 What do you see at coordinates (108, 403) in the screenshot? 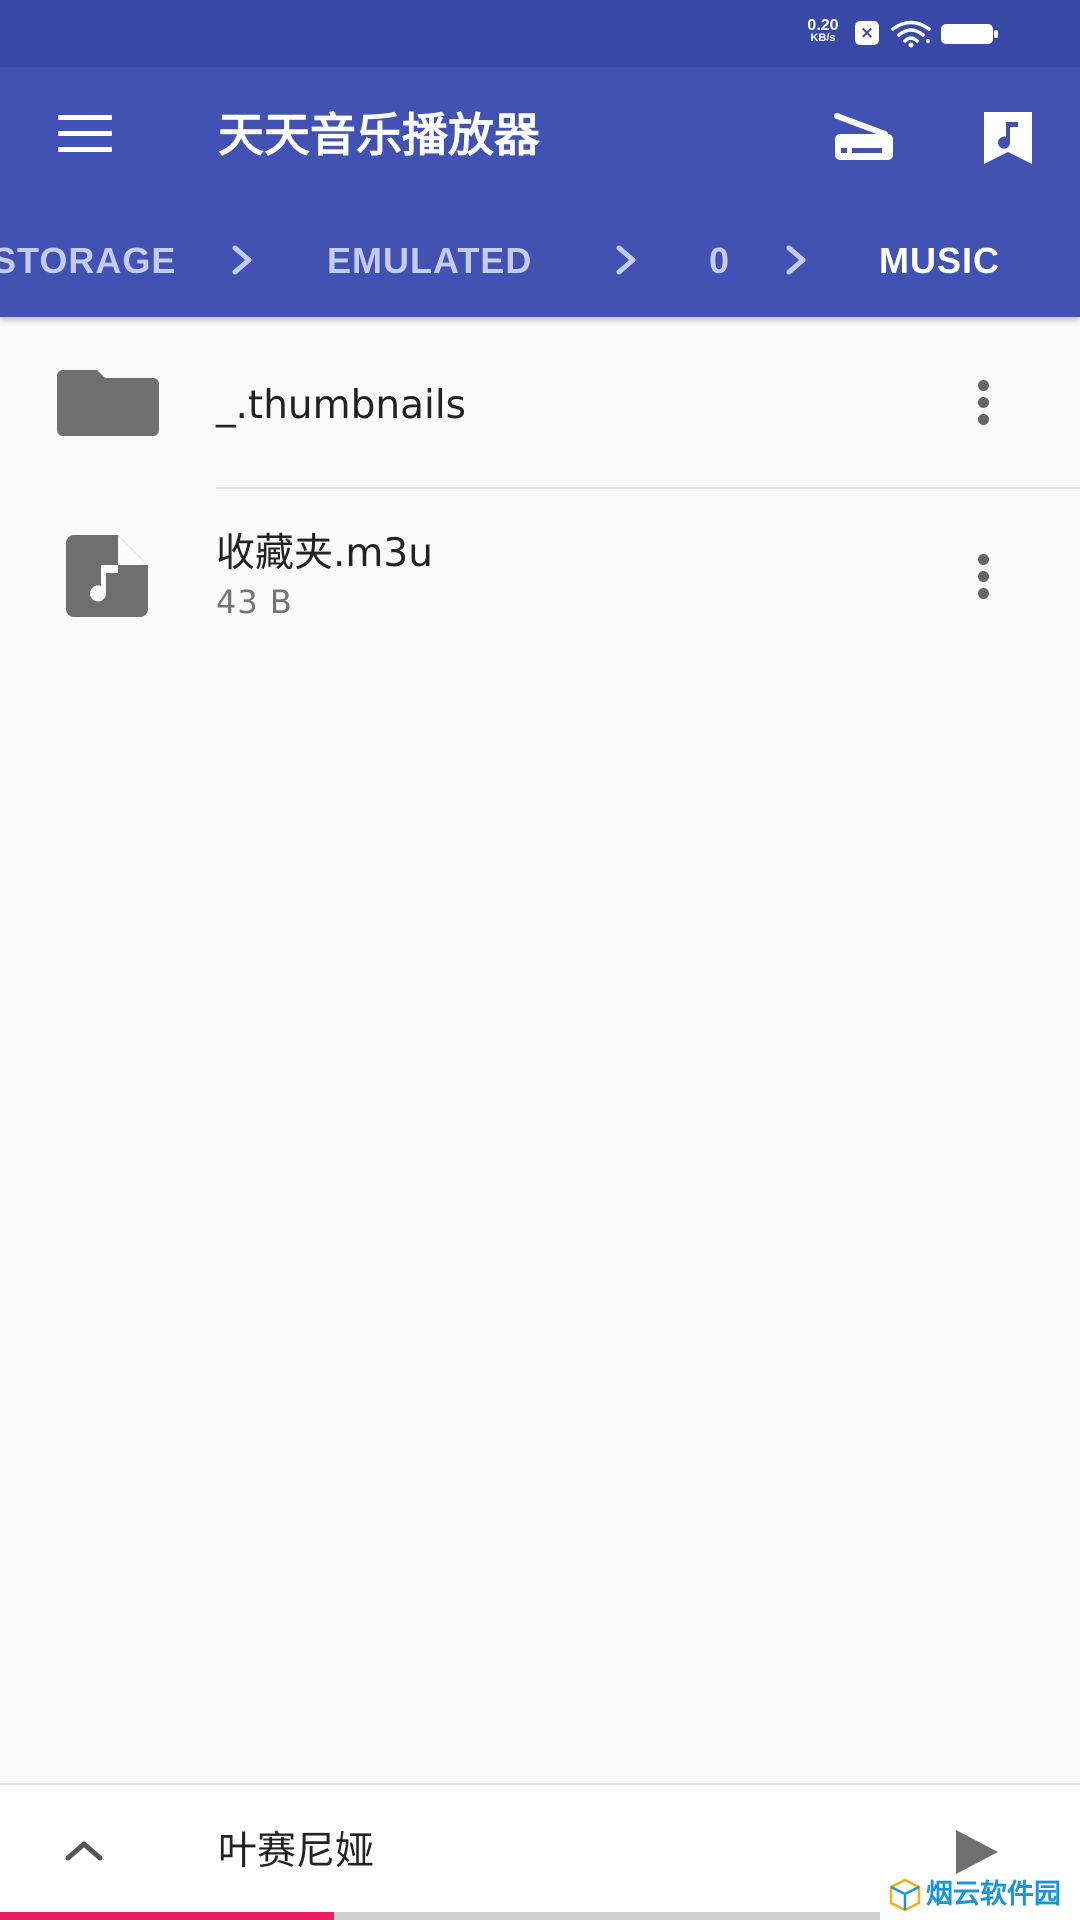
I see `folder-icon` at bounding box center [108, 403].